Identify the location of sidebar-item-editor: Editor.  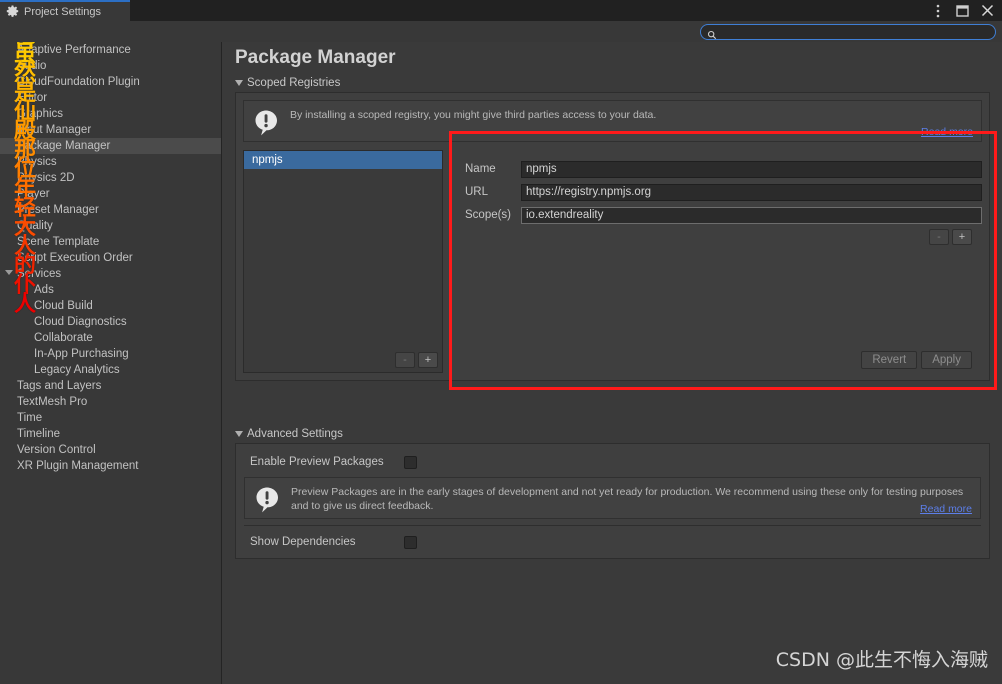
(110, 98).